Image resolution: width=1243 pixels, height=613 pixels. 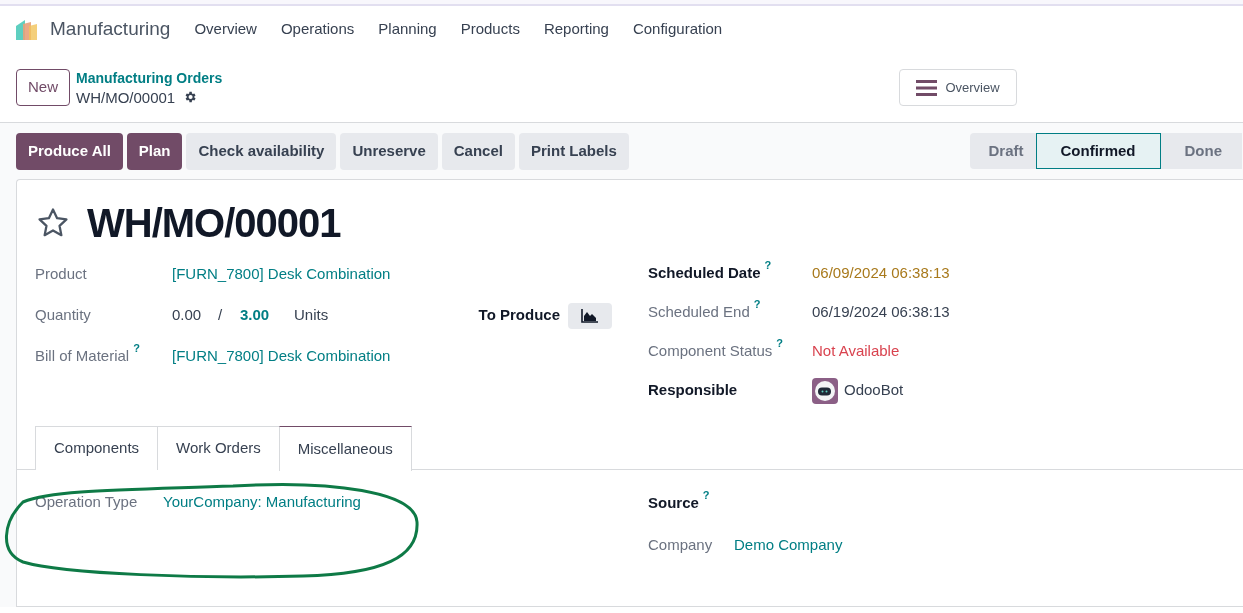 I want to click on action-button: Plan, so click(x=154, y=151).